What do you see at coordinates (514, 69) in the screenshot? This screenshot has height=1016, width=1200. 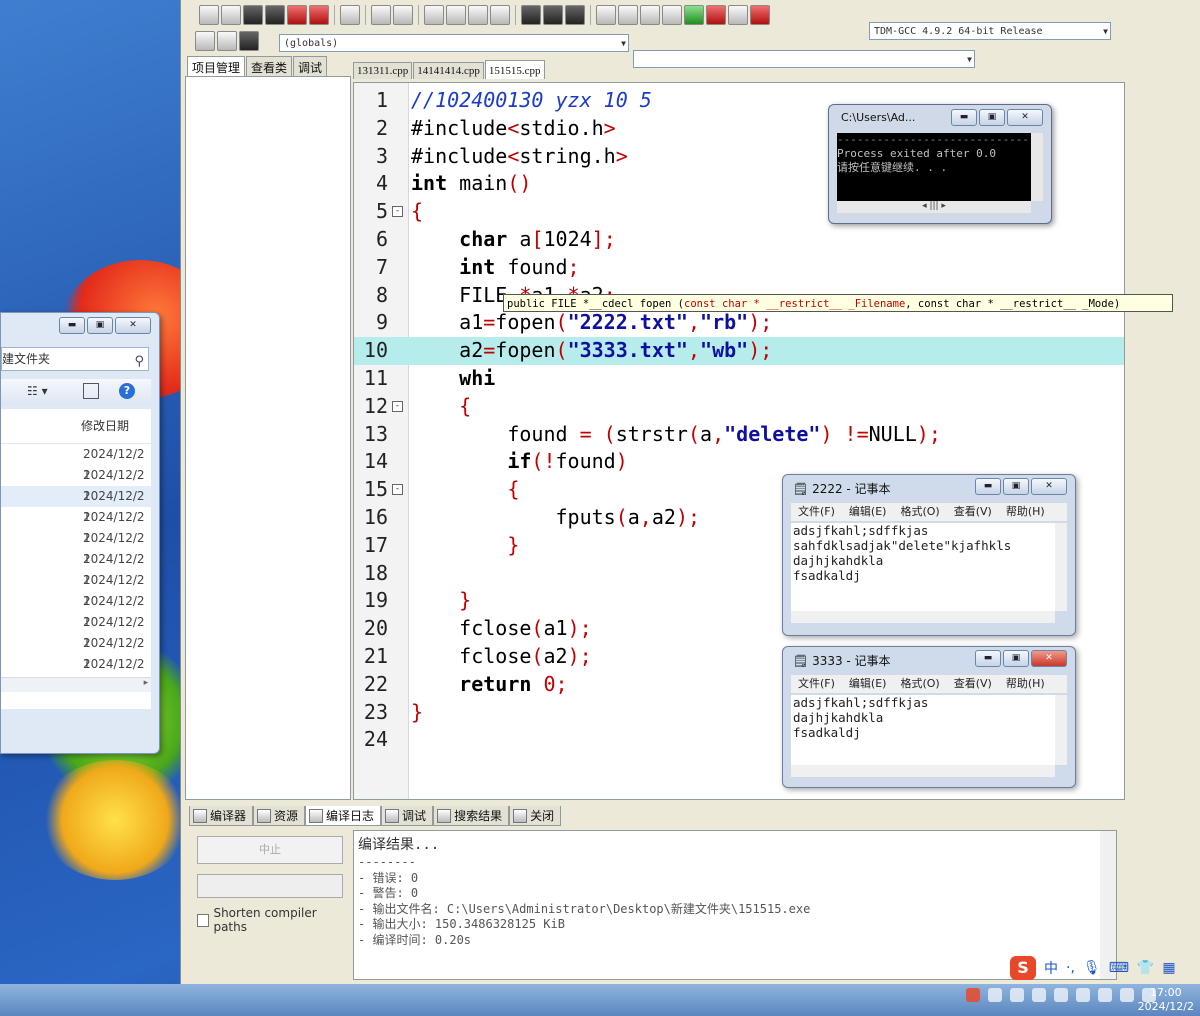 I see `tab-file-151515: 151515.cpp` at bounding box center [514, 69].